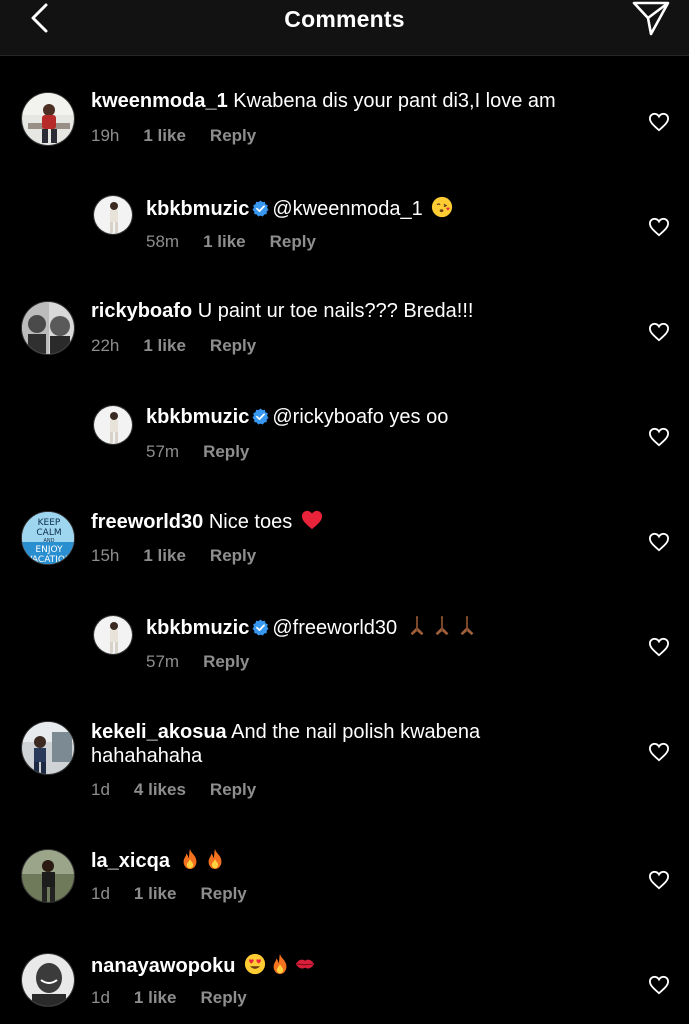  What do you see at coordinates (159, 101) in the screenshot?
I see `comment-username: kweenmoda_1` at bounding box center [159, 101].